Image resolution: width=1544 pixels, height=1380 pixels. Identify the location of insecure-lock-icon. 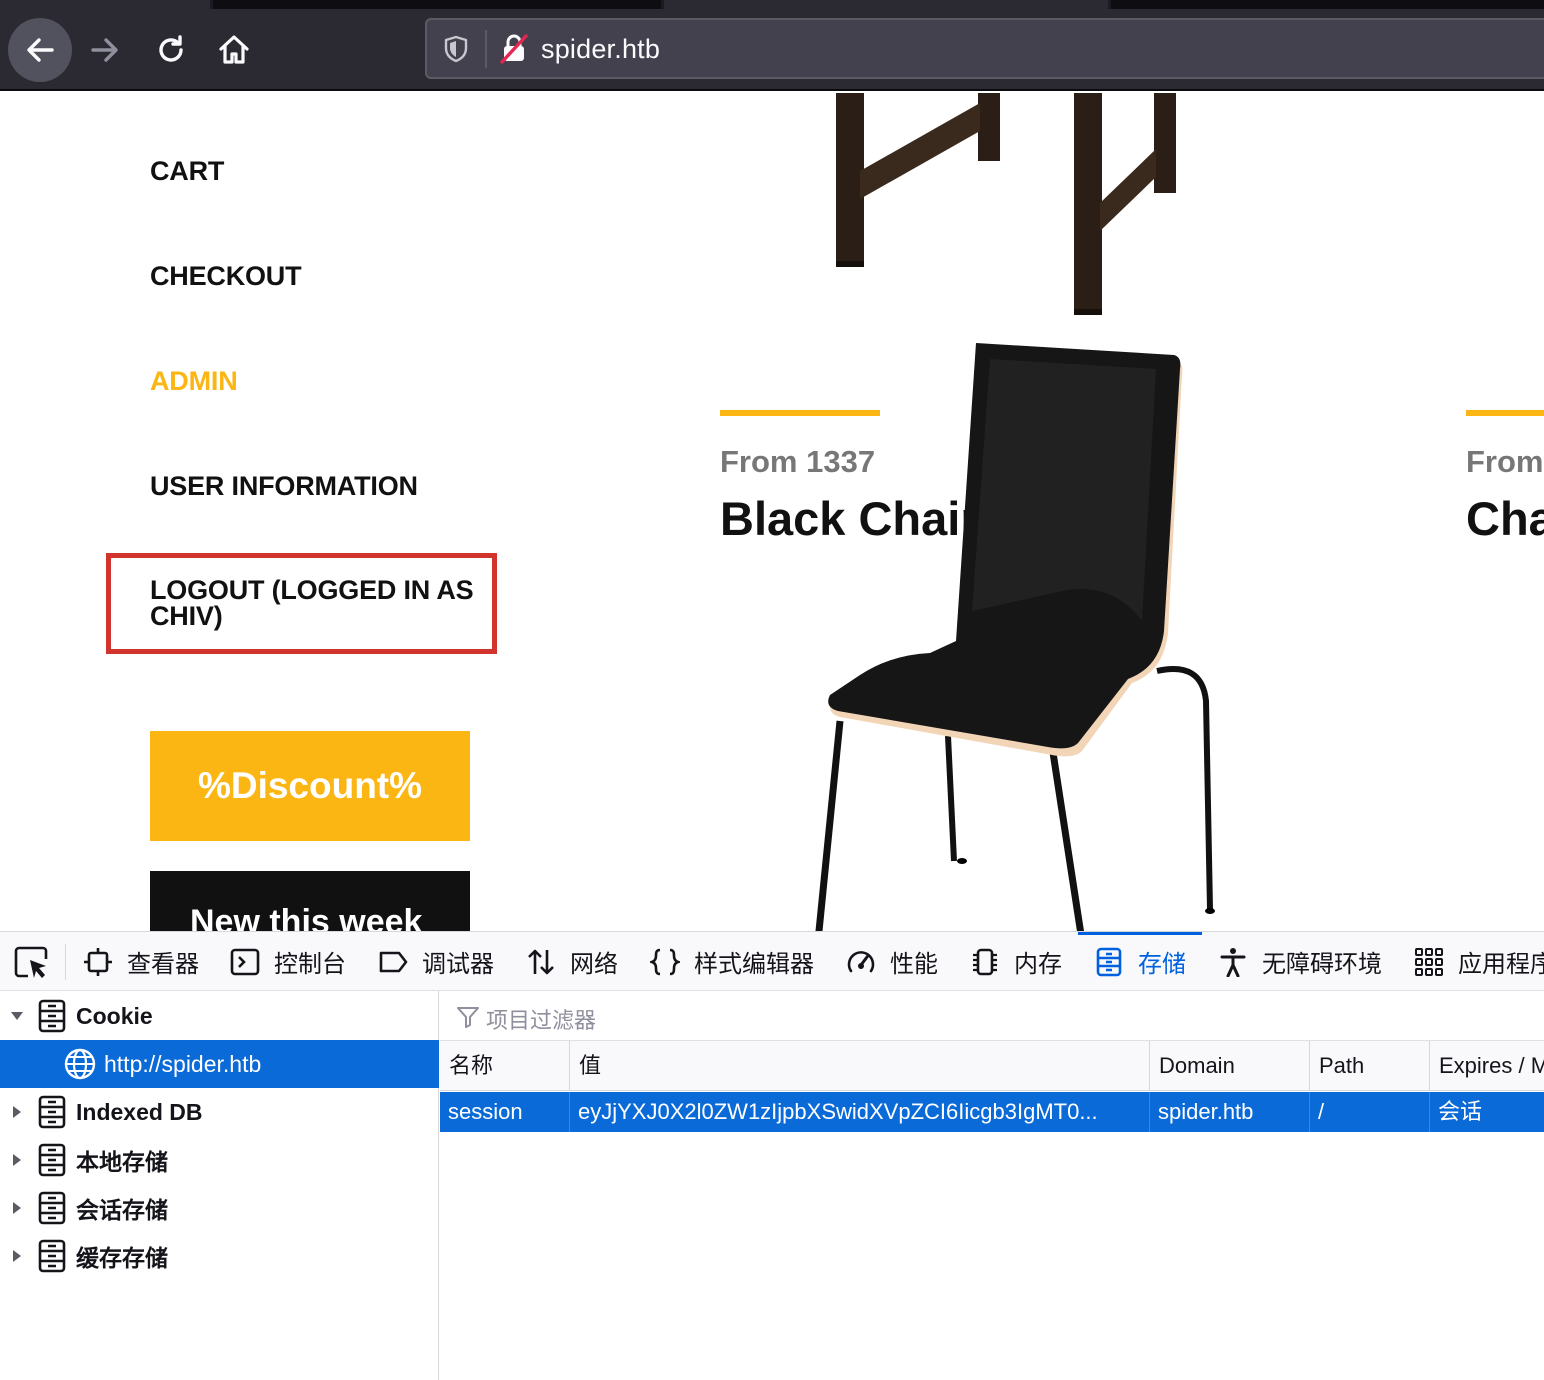
(514, 48).